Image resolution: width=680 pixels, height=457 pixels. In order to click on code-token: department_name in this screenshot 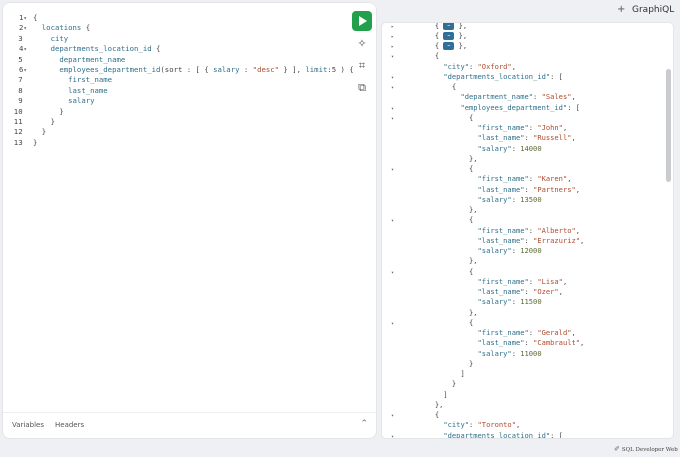, I will do `click(79, 59)`.